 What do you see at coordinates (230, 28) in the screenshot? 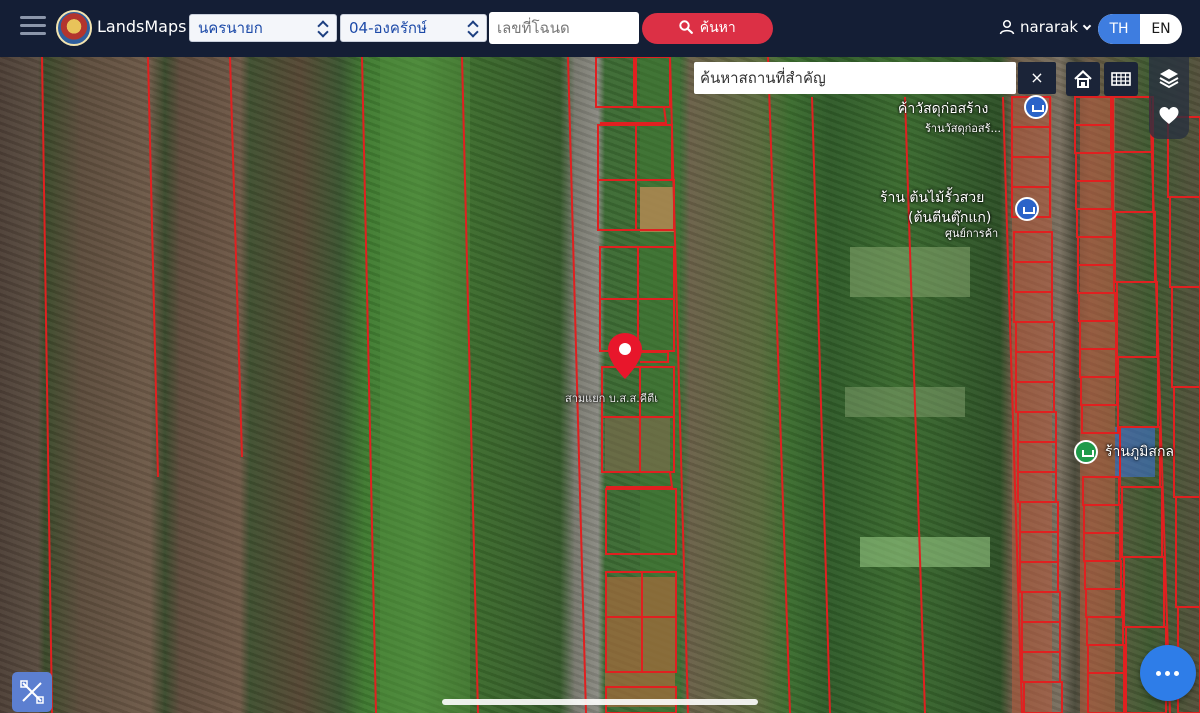
I see `province-select-value: นครนายก` at bounding box center [230, 28].